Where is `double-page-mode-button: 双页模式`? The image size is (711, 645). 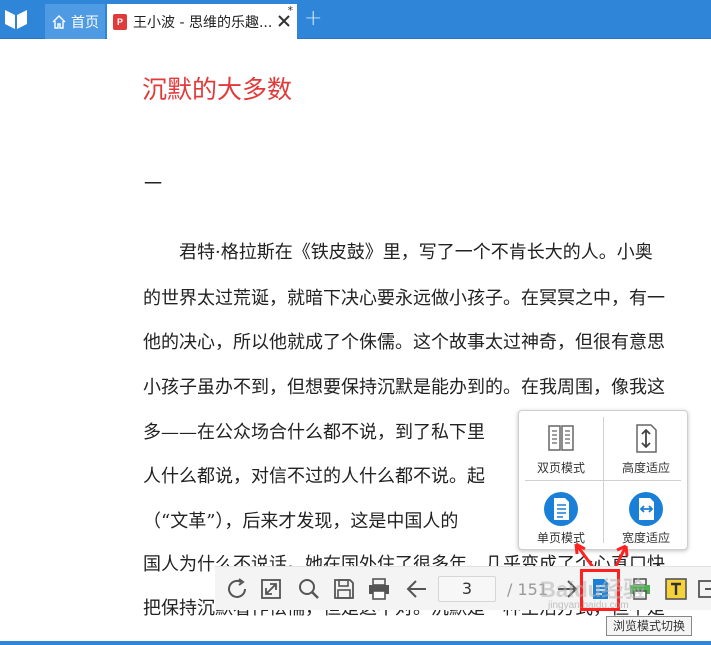 double-page-mode-button: 双页模式 is located at coordinates (561, 445).